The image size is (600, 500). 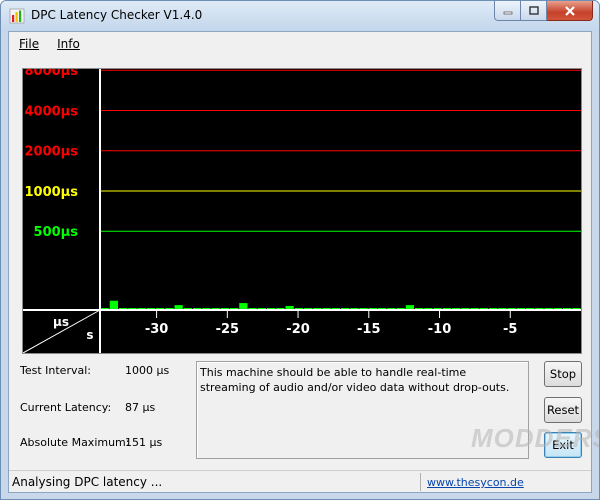 I want to click on menu-file: File, so click(x=28, y=44).